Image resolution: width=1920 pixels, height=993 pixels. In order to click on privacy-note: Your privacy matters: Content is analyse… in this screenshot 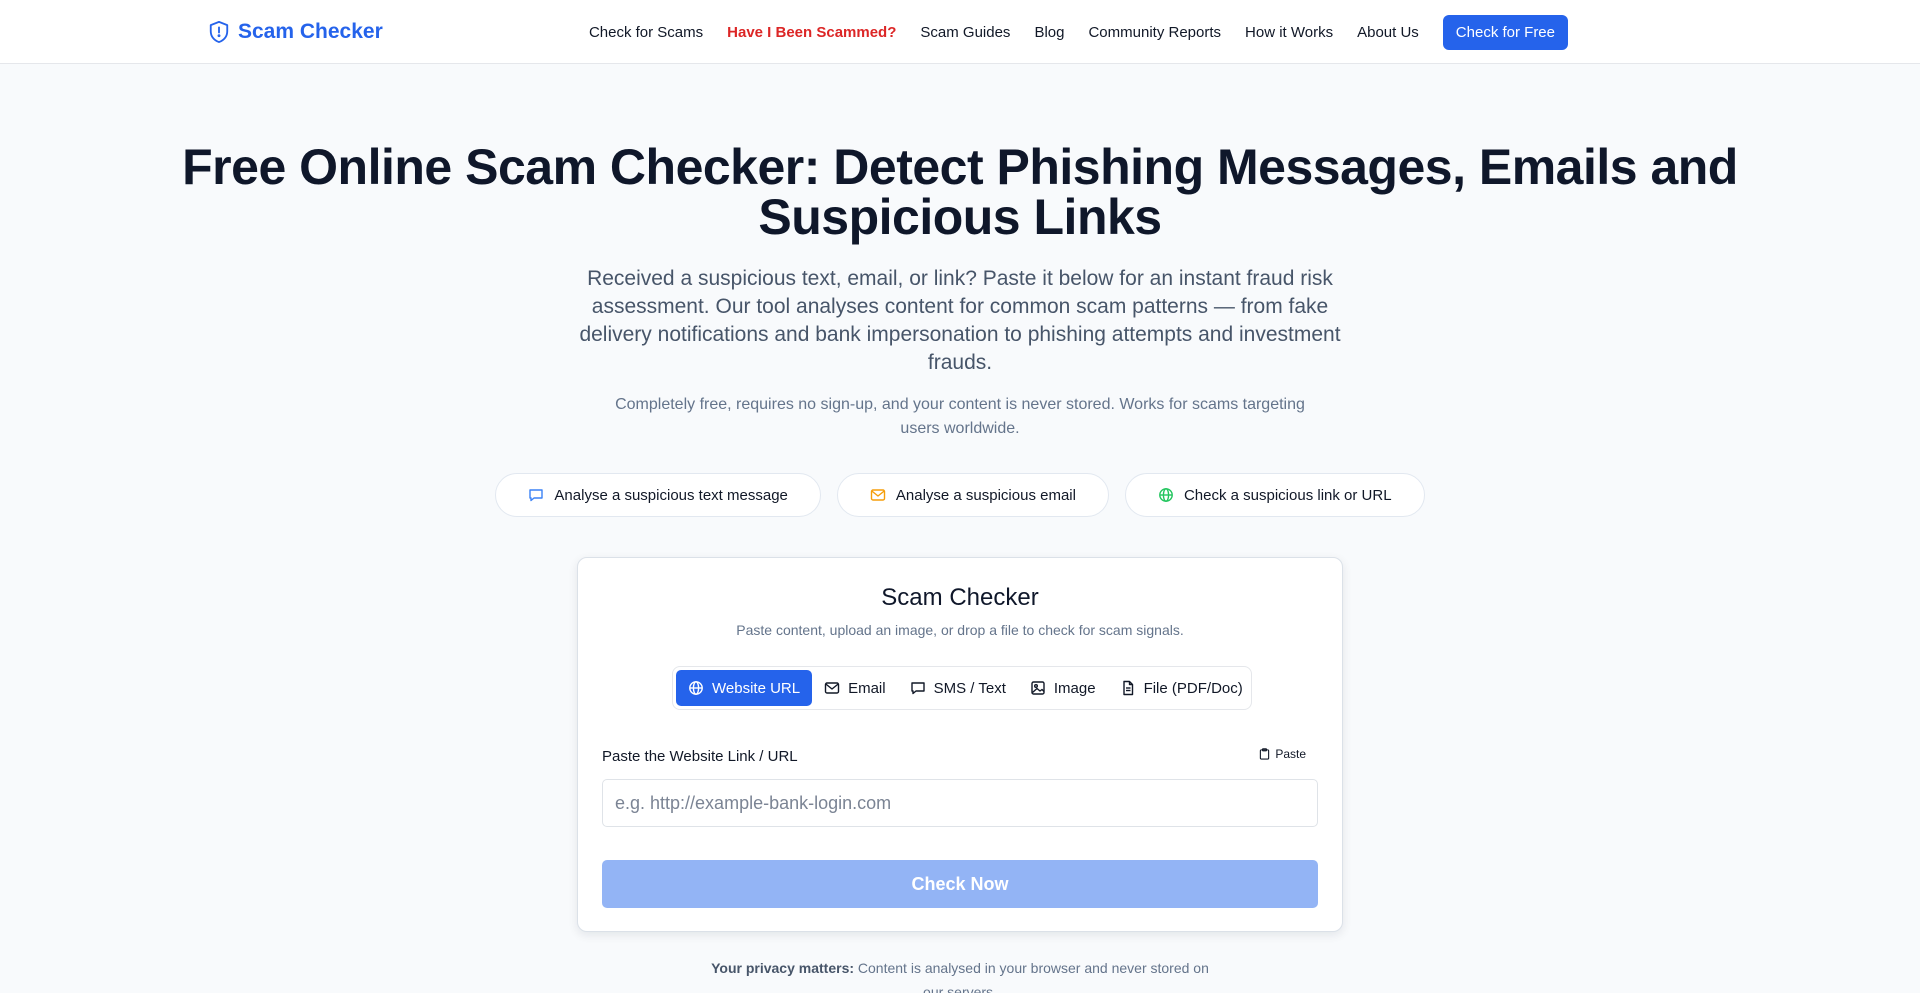, I will do `click(960, 974)`.